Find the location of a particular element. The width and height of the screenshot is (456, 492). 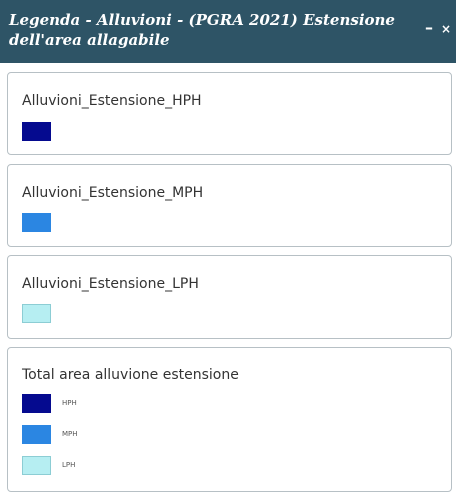

legend-card-title: Total area alluvione estensione is located at coordinates (130, 375).